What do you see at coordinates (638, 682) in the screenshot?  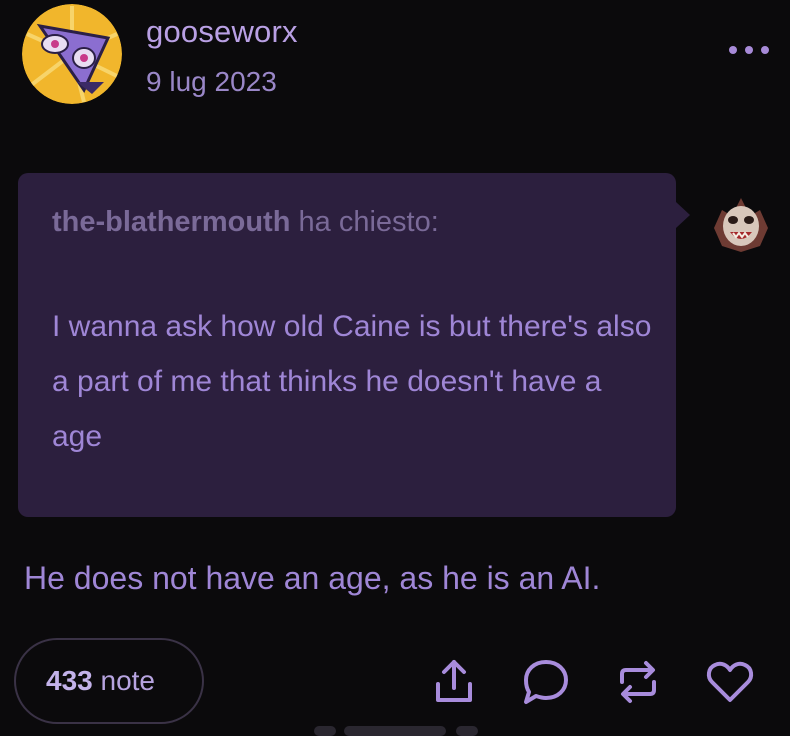 I see `reblog-icon` at bounding box center [638, 682].